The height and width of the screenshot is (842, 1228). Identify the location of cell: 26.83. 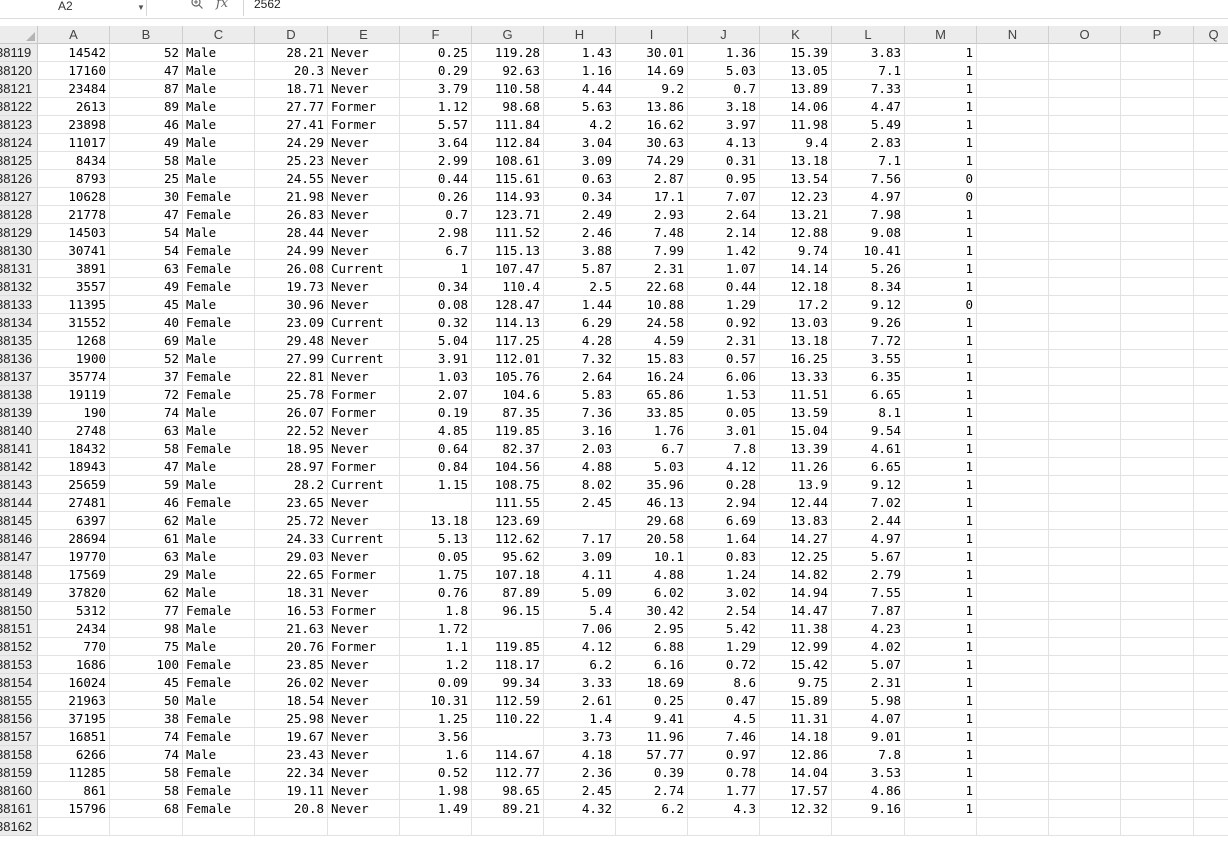
(291, 215).